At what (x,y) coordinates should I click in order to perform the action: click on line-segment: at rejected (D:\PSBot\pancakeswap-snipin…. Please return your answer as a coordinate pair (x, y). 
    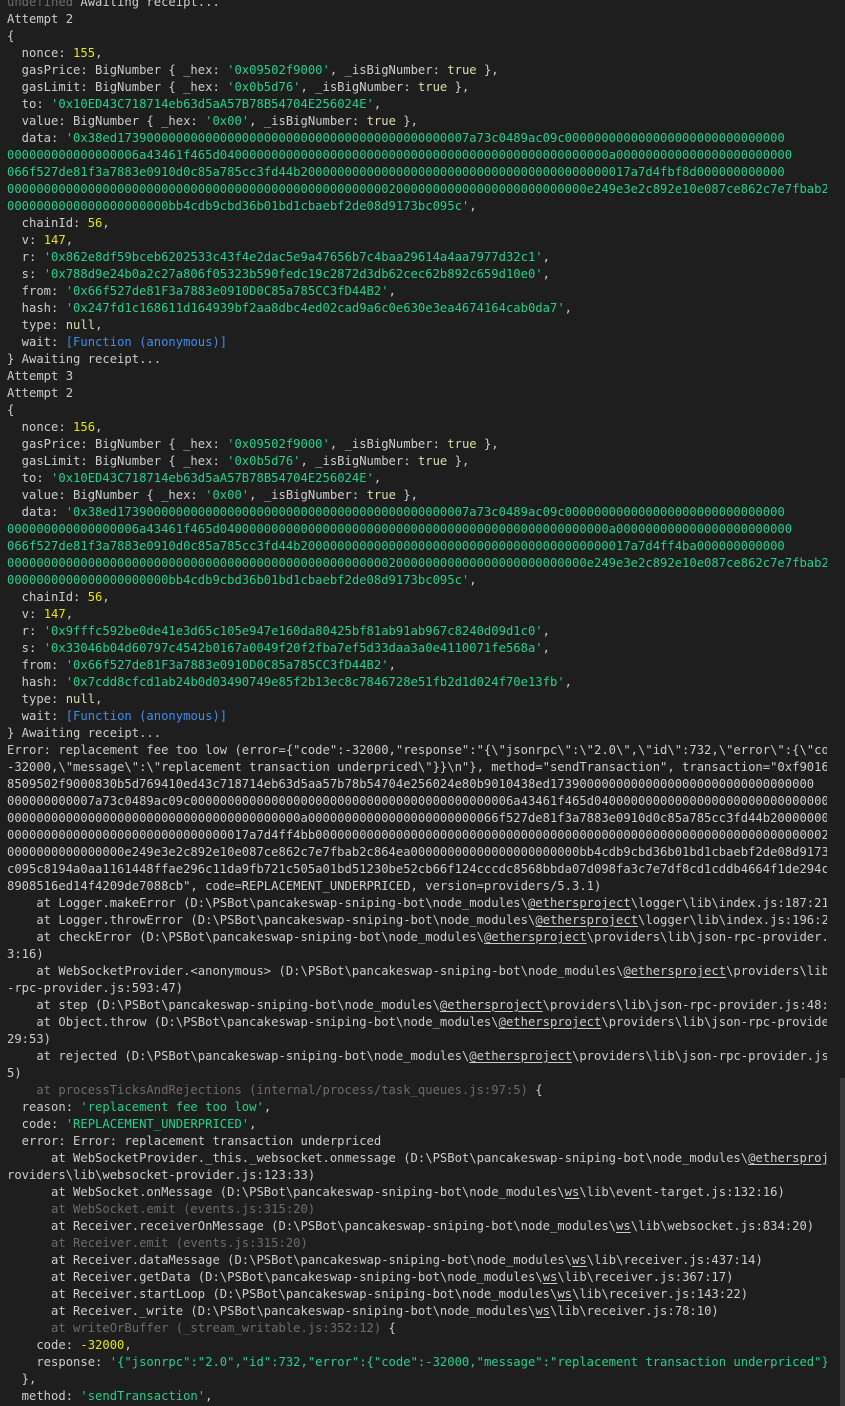
    Looking at the image, I should click on (238, 1056).